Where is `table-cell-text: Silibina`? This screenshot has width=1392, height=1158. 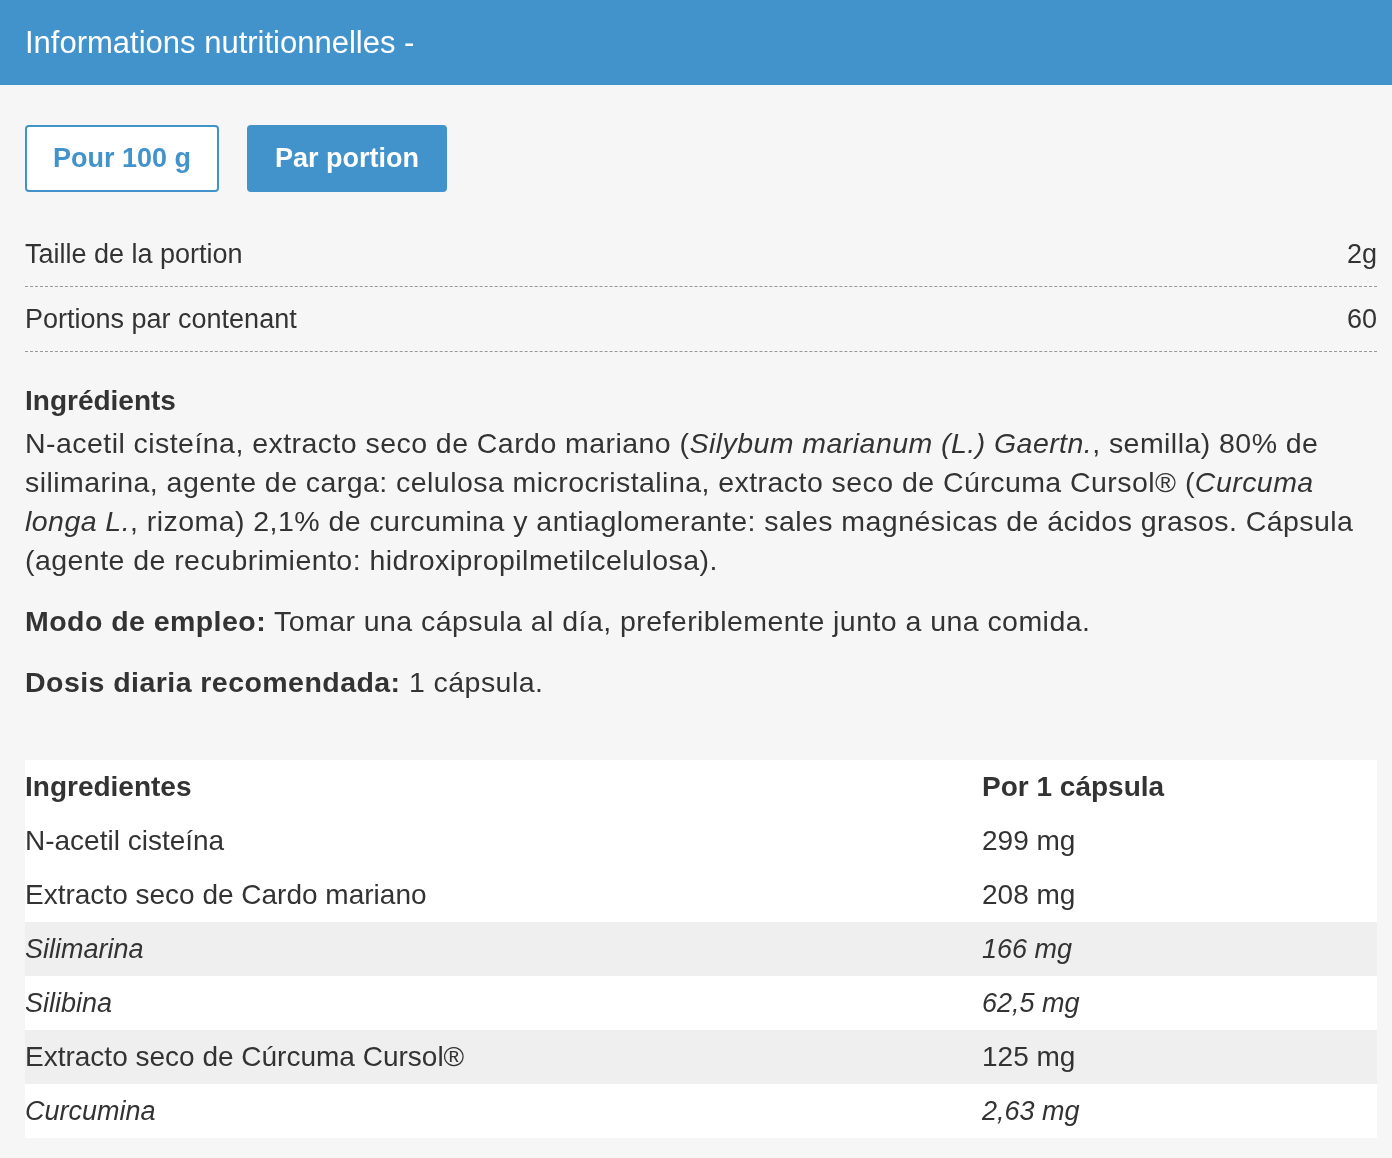 table-cell-text: Silibina is located at coordinates (69, 1003).